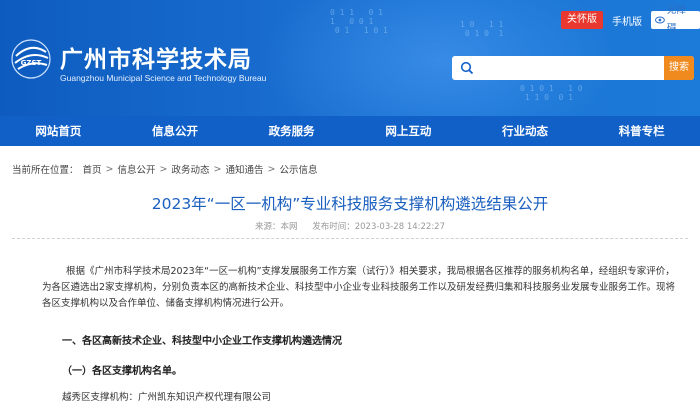 The height and width of the screenshot is (410, 700). What do you see at coordinates (45, 170) in the screenshot?
I see `breadcrumb-prefix: 当前所在位置：` at bounding box center [45, 170].